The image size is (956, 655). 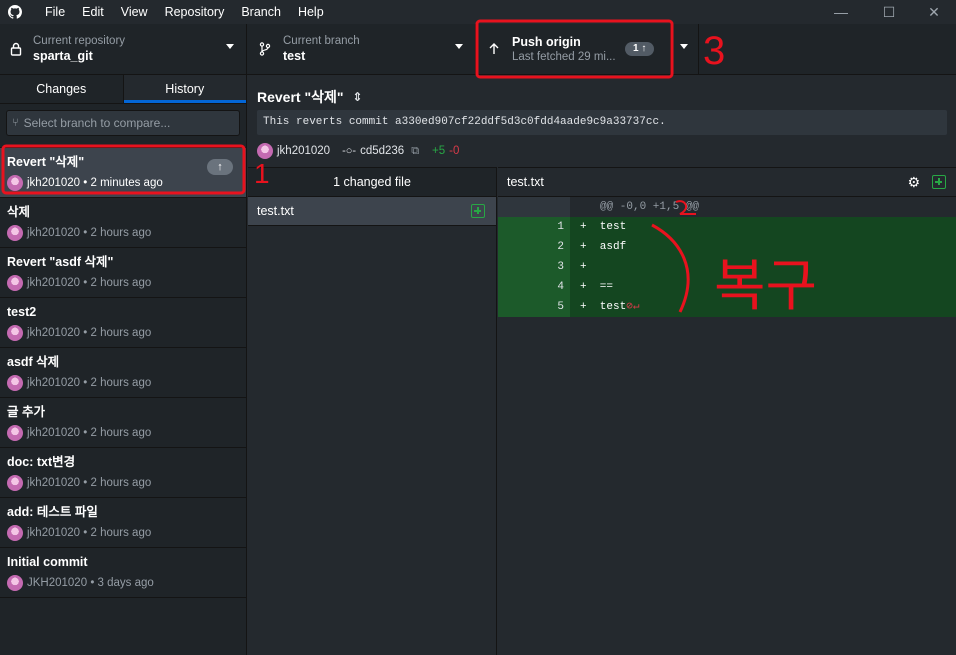 I want to click on commit-author: JKH201020, so click(x=57, y=583).